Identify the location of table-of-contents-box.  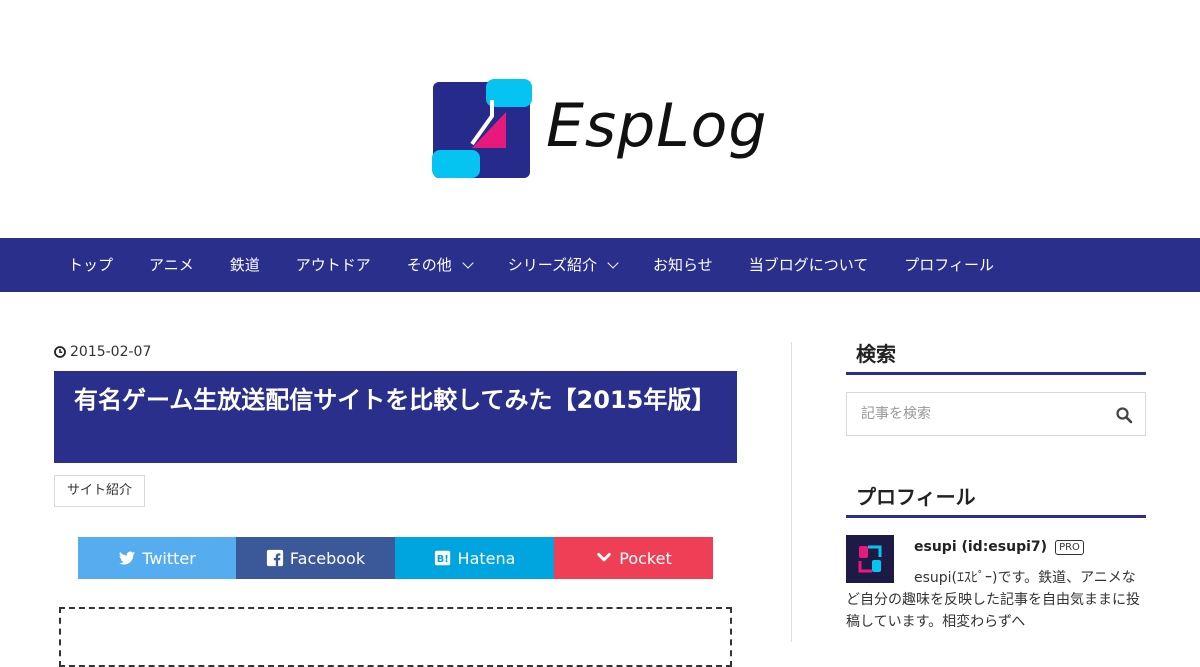
(395, 637).